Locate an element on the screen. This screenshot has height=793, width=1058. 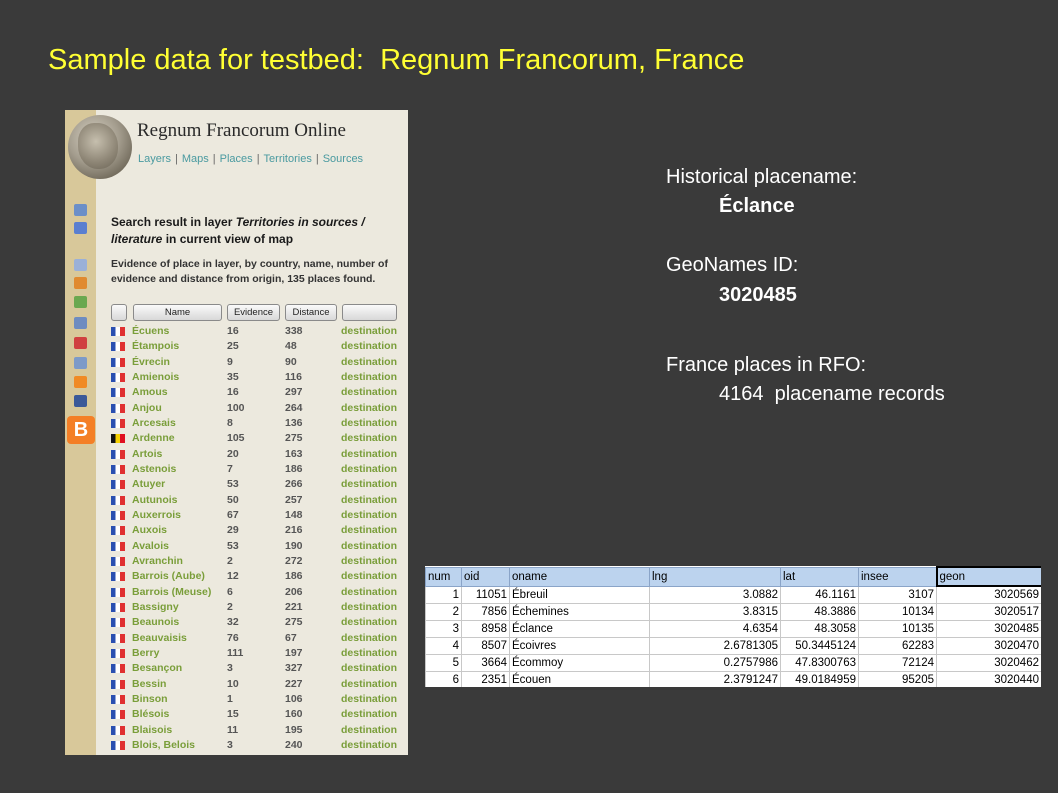
place-name-link: Blaisois is located at coordinates (152, 730).